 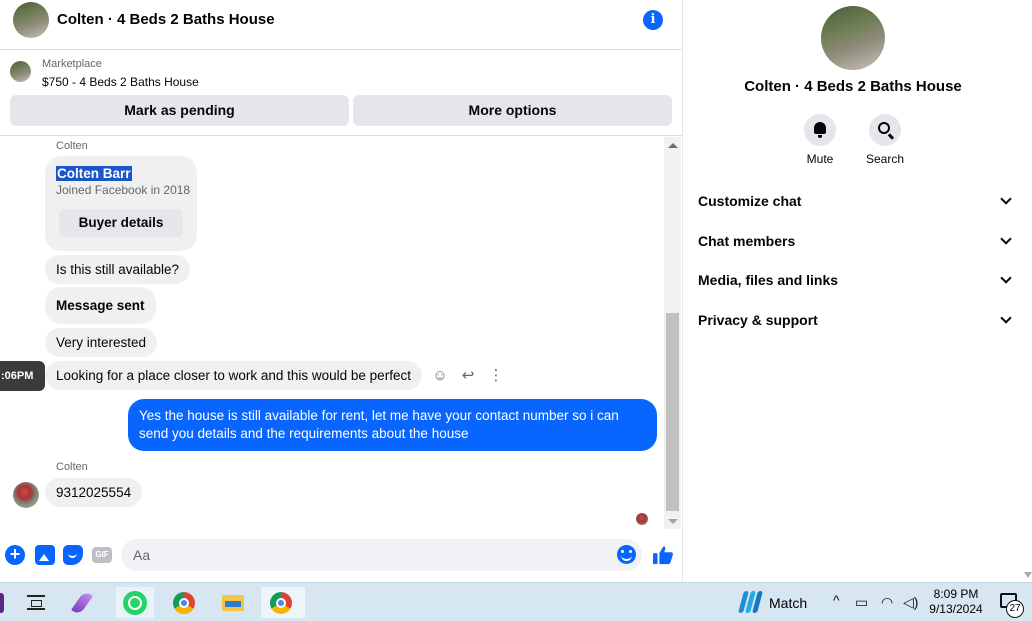 I want to click on scroll-up-arrow-icon, so click(x=673, y=145).